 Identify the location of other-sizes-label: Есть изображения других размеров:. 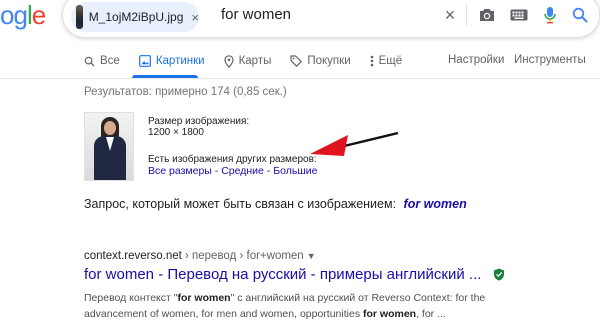
(232, 159).